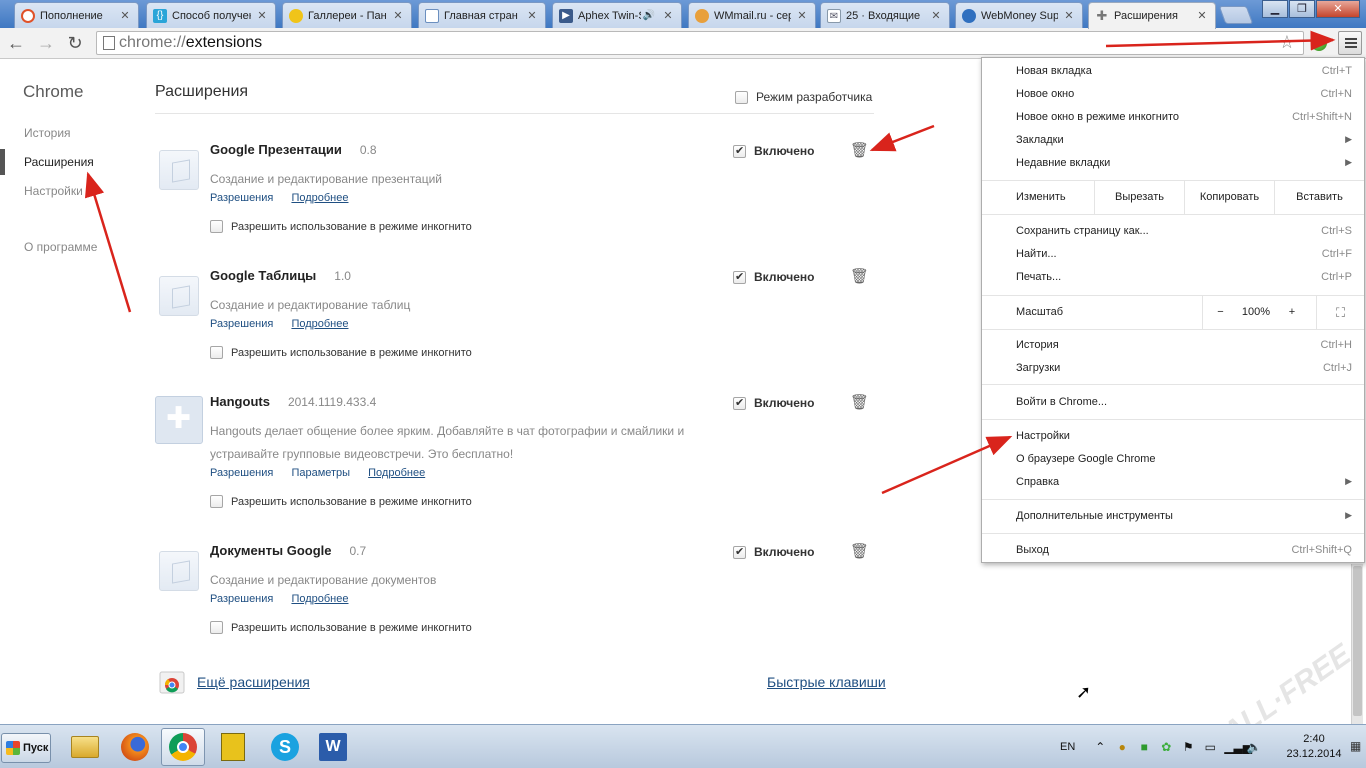 The image size is (1366, 768). I want to click on tab-popolnenie: Пополнение ✕, so click(76, 15).